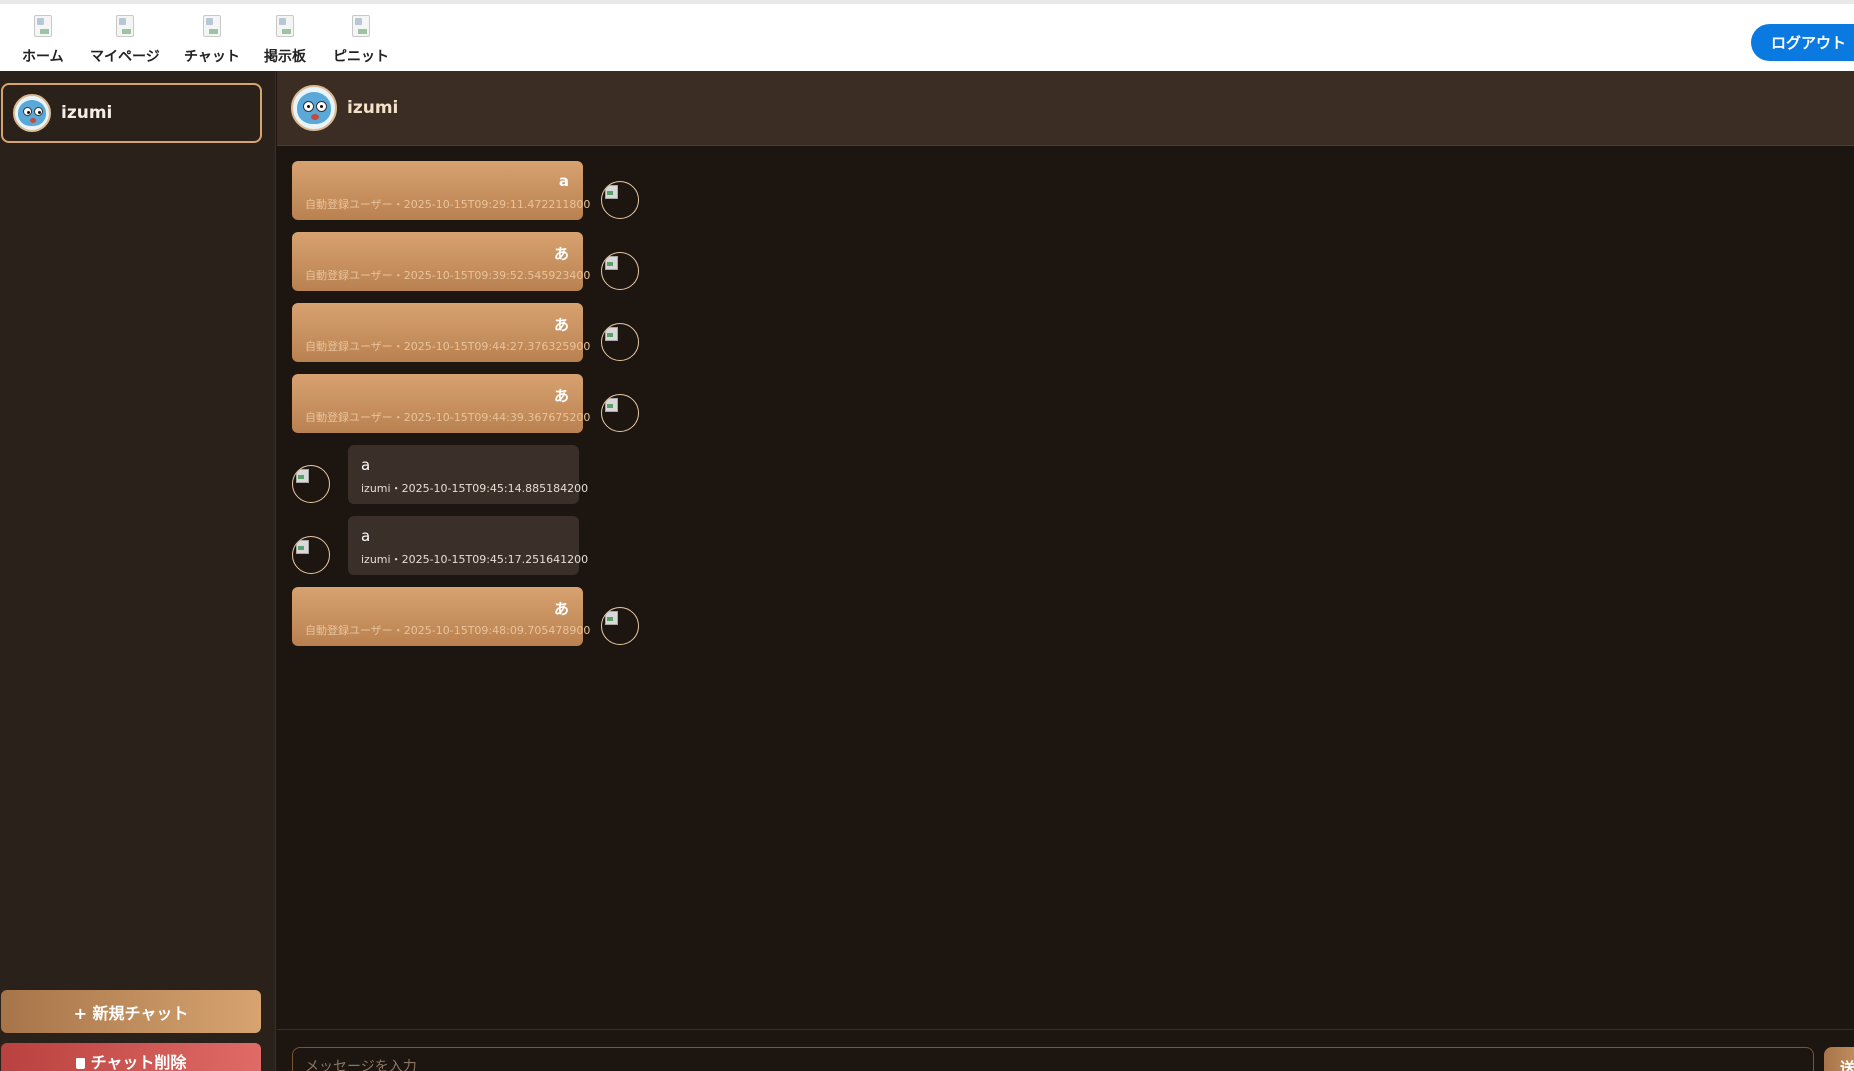 The width and height of the screenshot is (1854, 1071). What do you see at coordinates (42, 26) in the screenshot?
I see `home-icon` at bounding box center [42, 26].